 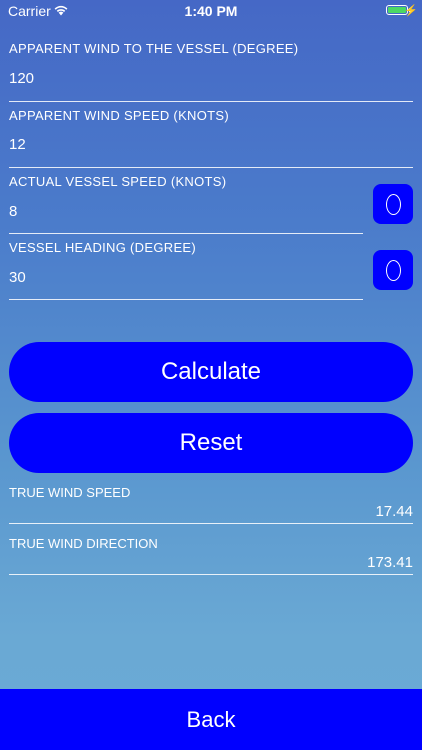 What do you see at coordinates (390, 562) in the screenshot?
I see `true-wind-direction-value: 173.41` at bounding box center [390, 562].